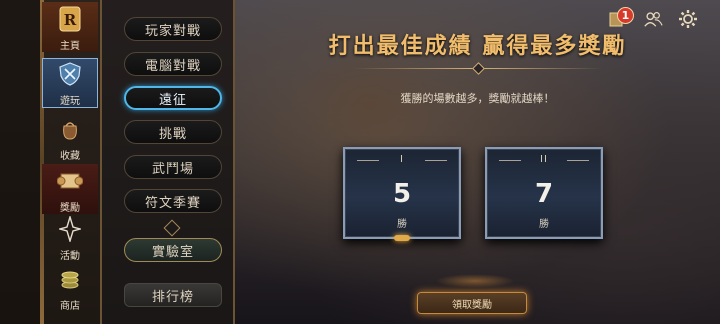 The image size is (720, 324). I want to click on nav-item-play: 遊玩, so click(70, 83).